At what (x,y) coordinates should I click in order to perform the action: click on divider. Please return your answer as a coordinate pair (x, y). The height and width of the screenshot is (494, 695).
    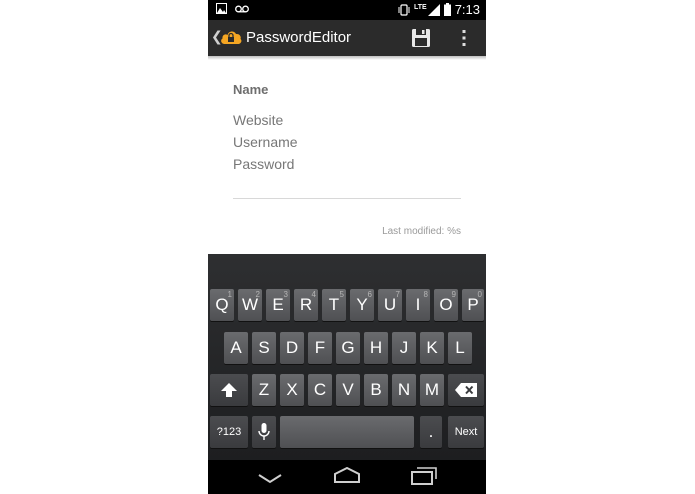
    Looking at the image, I should click on (347, 198).